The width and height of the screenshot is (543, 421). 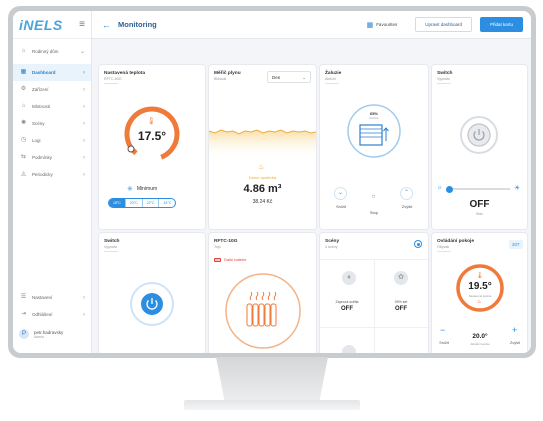 What do you see at coordinates (479, 302) in the screenshot?
I see `flame-icon: ♨` at bounding box center [479, 302].